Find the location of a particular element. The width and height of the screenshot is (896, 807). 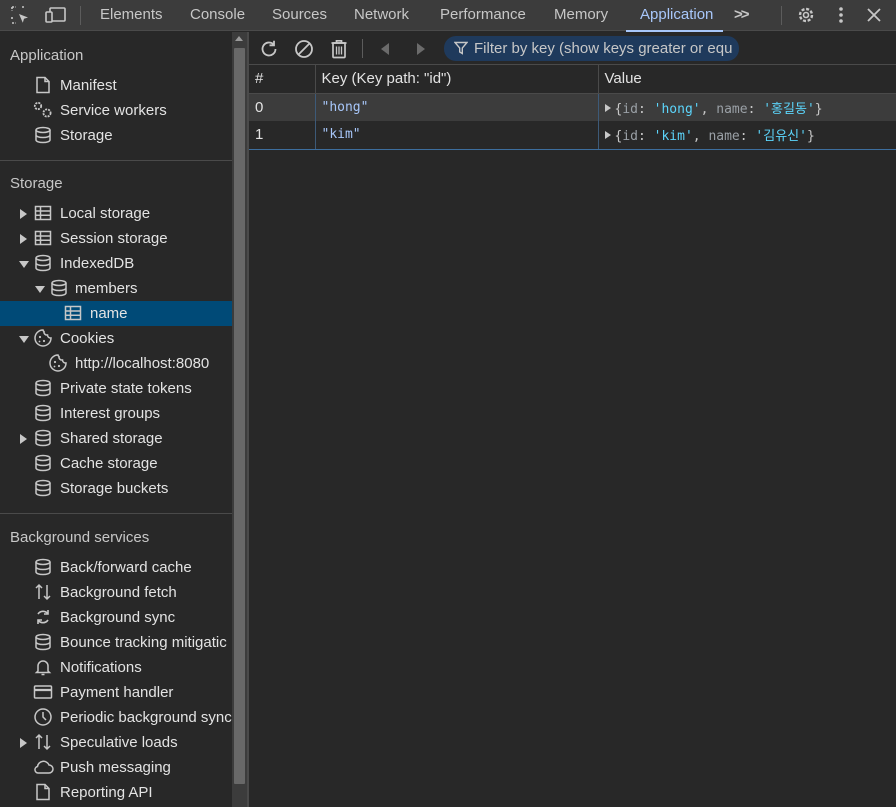

sidebar-item-label: Local storage is located at coordinates (105, 213).